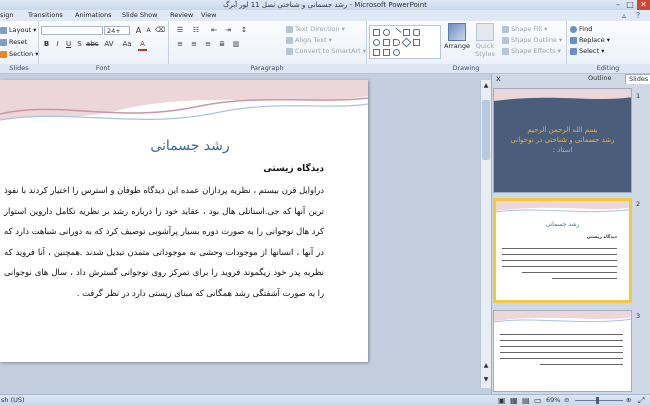 The height and width of the screenshot is (406, 650). What do you see at coordinates (486, 380) in the screenshot?
I see `next-slide-icon: ▼` at bounding box center [486, 380].